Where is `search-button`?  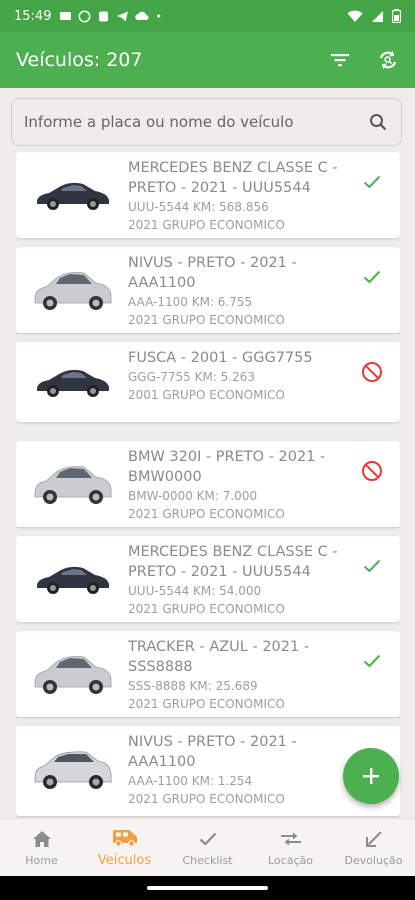
search-button is located at coordinates (378, 122).